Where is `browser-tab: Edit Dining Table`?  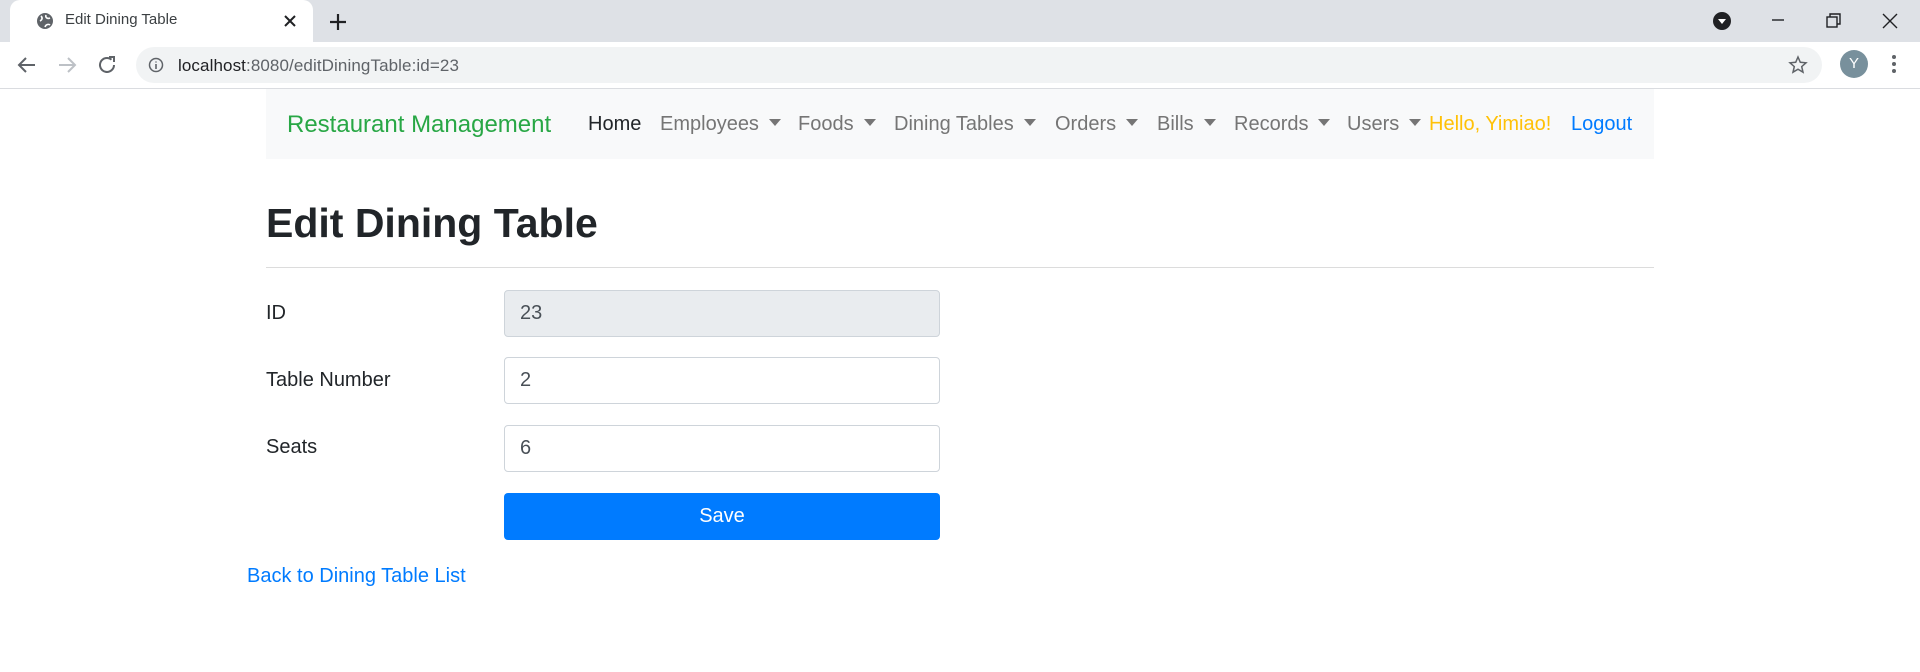 browser-tab: Edit Dining Table is located at coordinates (161, 21).